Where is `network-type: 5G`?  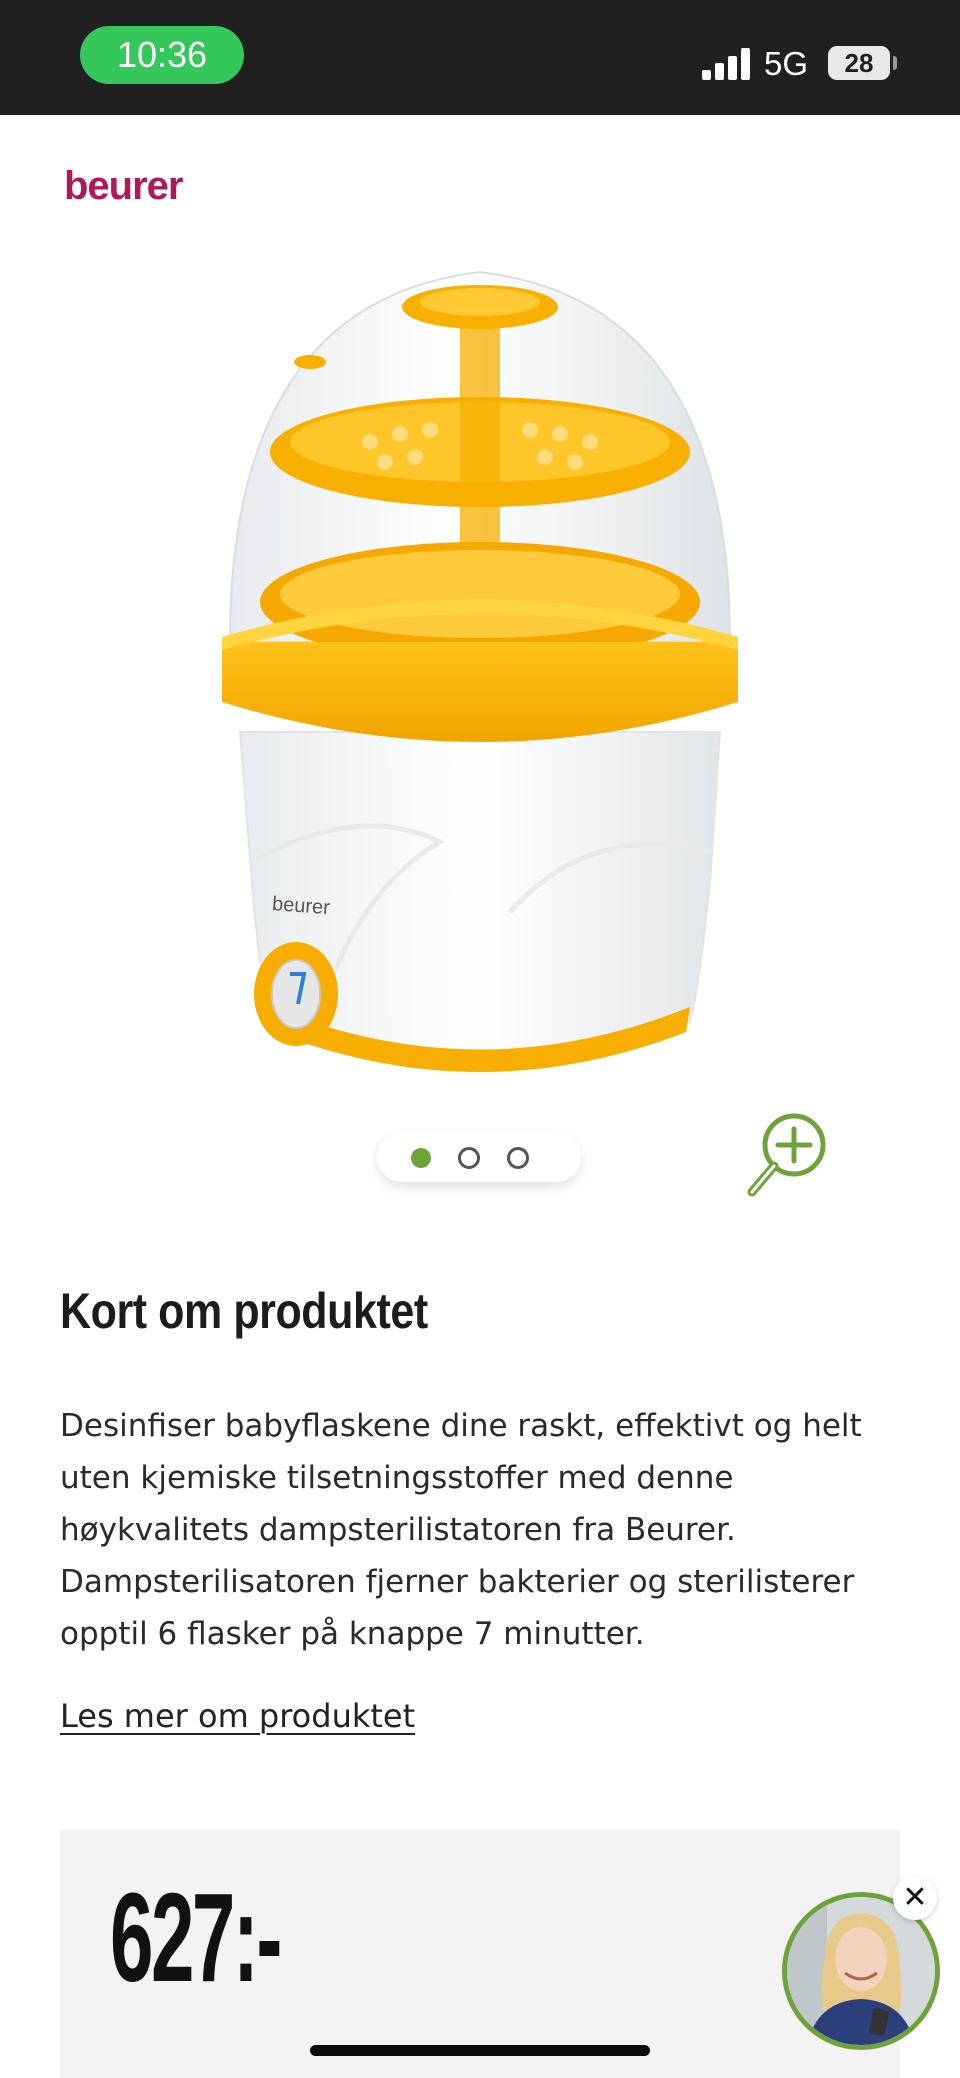
network-type: 5G is located at coordinates (786, 63).